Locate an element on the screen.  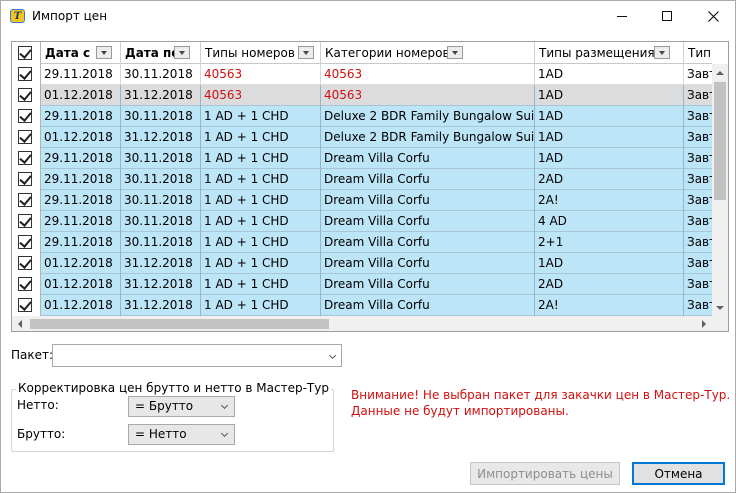
horizontal-scroll-thumb is located at coordinates (179, 324).